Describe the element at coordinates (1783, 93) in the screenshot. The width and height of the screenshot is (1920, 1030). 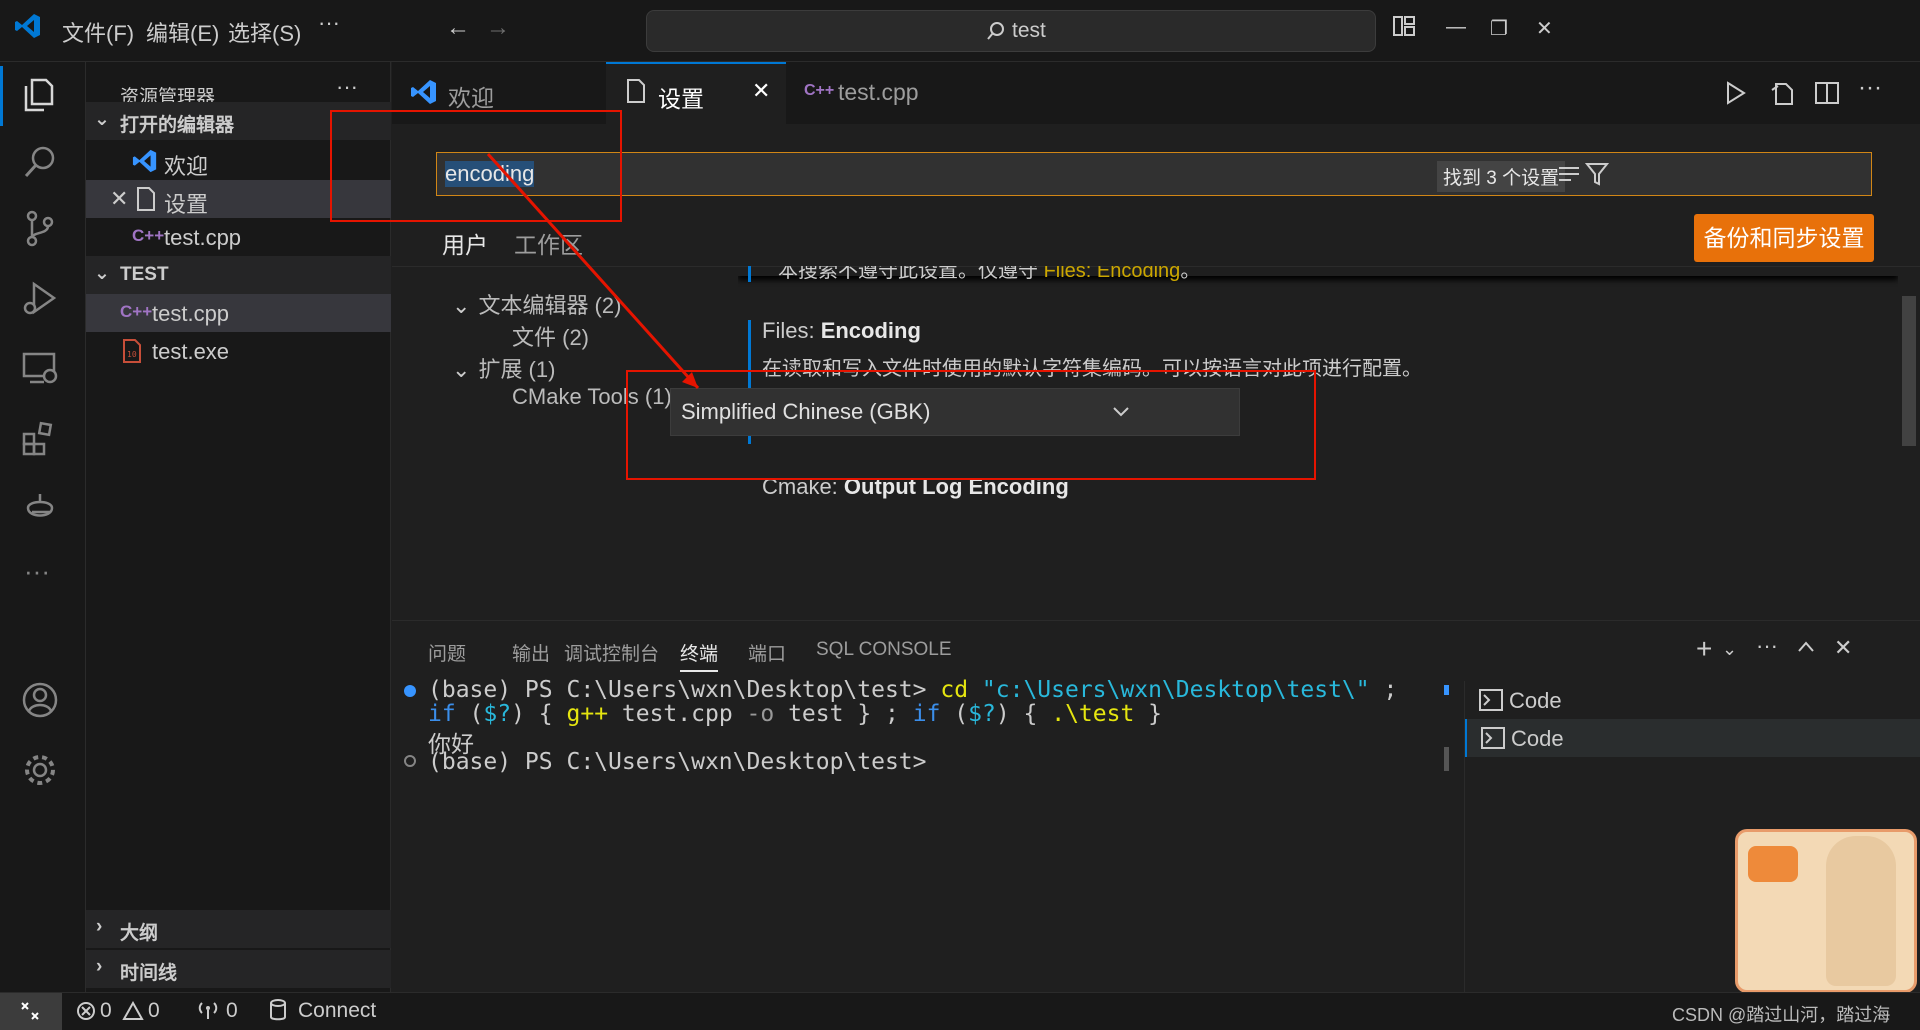
I see `open-settings-json-icon` at that location.